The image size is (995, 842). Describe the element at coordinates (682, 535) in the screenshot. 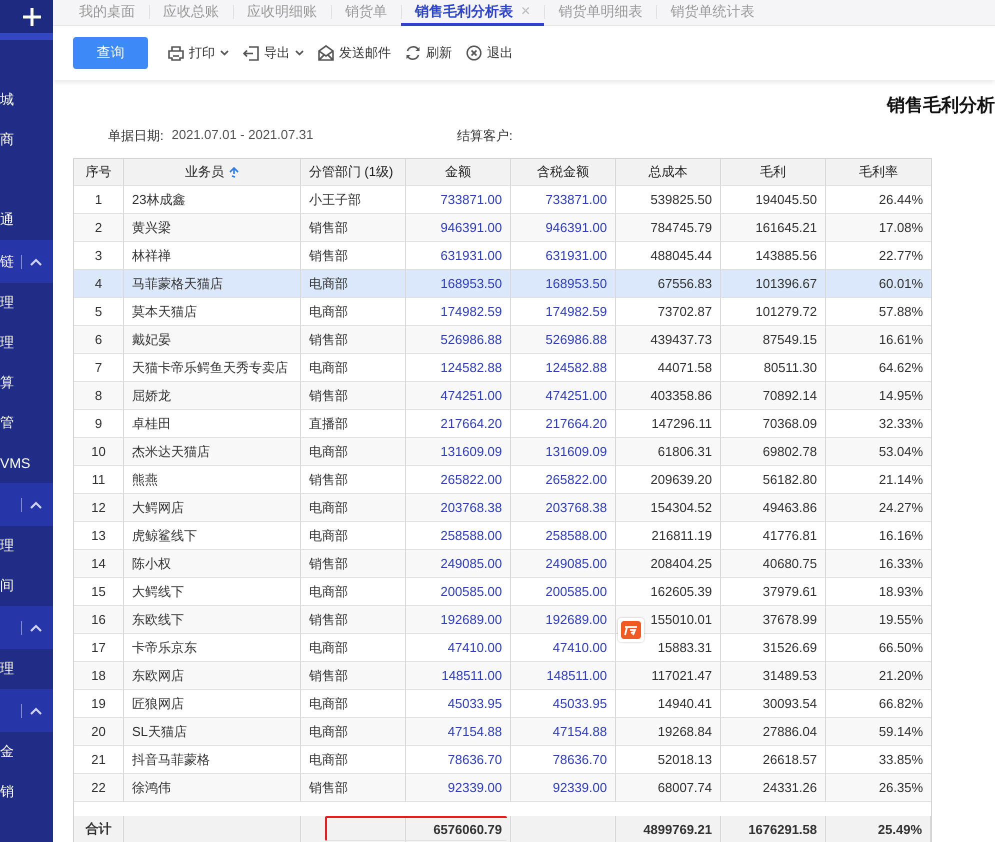

I see `table-cell: 216811.19` at that location.